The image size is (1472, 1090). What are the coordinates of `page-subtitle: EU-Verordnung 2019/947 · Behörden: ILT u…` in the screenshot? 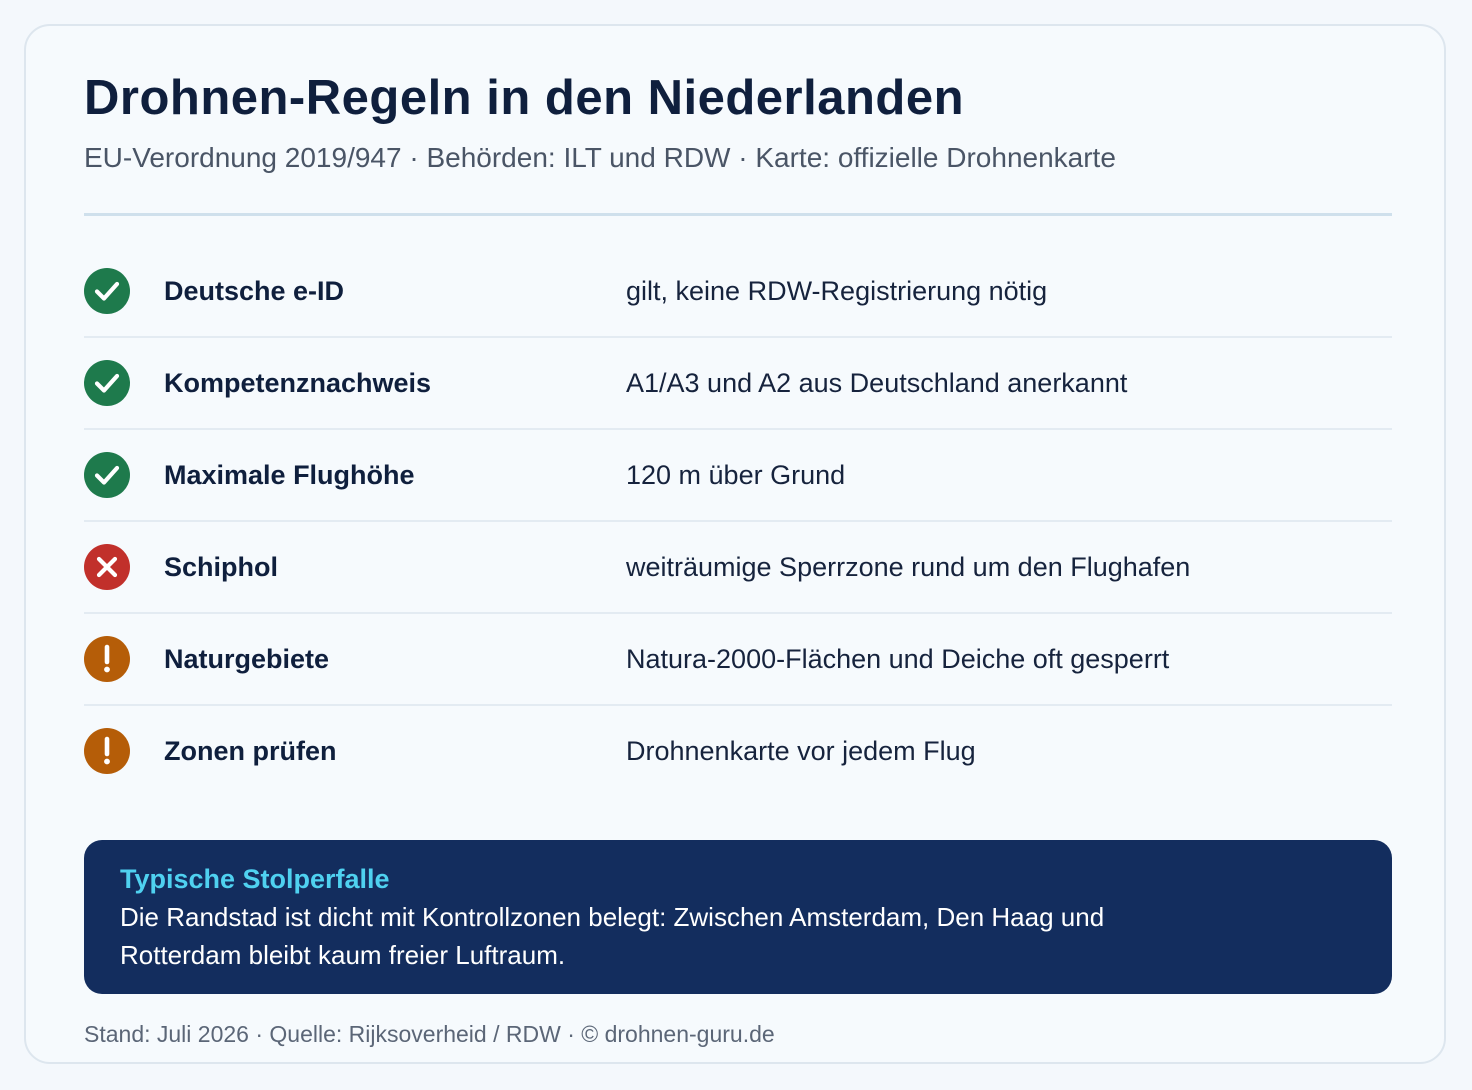 It's located at (600, 157).